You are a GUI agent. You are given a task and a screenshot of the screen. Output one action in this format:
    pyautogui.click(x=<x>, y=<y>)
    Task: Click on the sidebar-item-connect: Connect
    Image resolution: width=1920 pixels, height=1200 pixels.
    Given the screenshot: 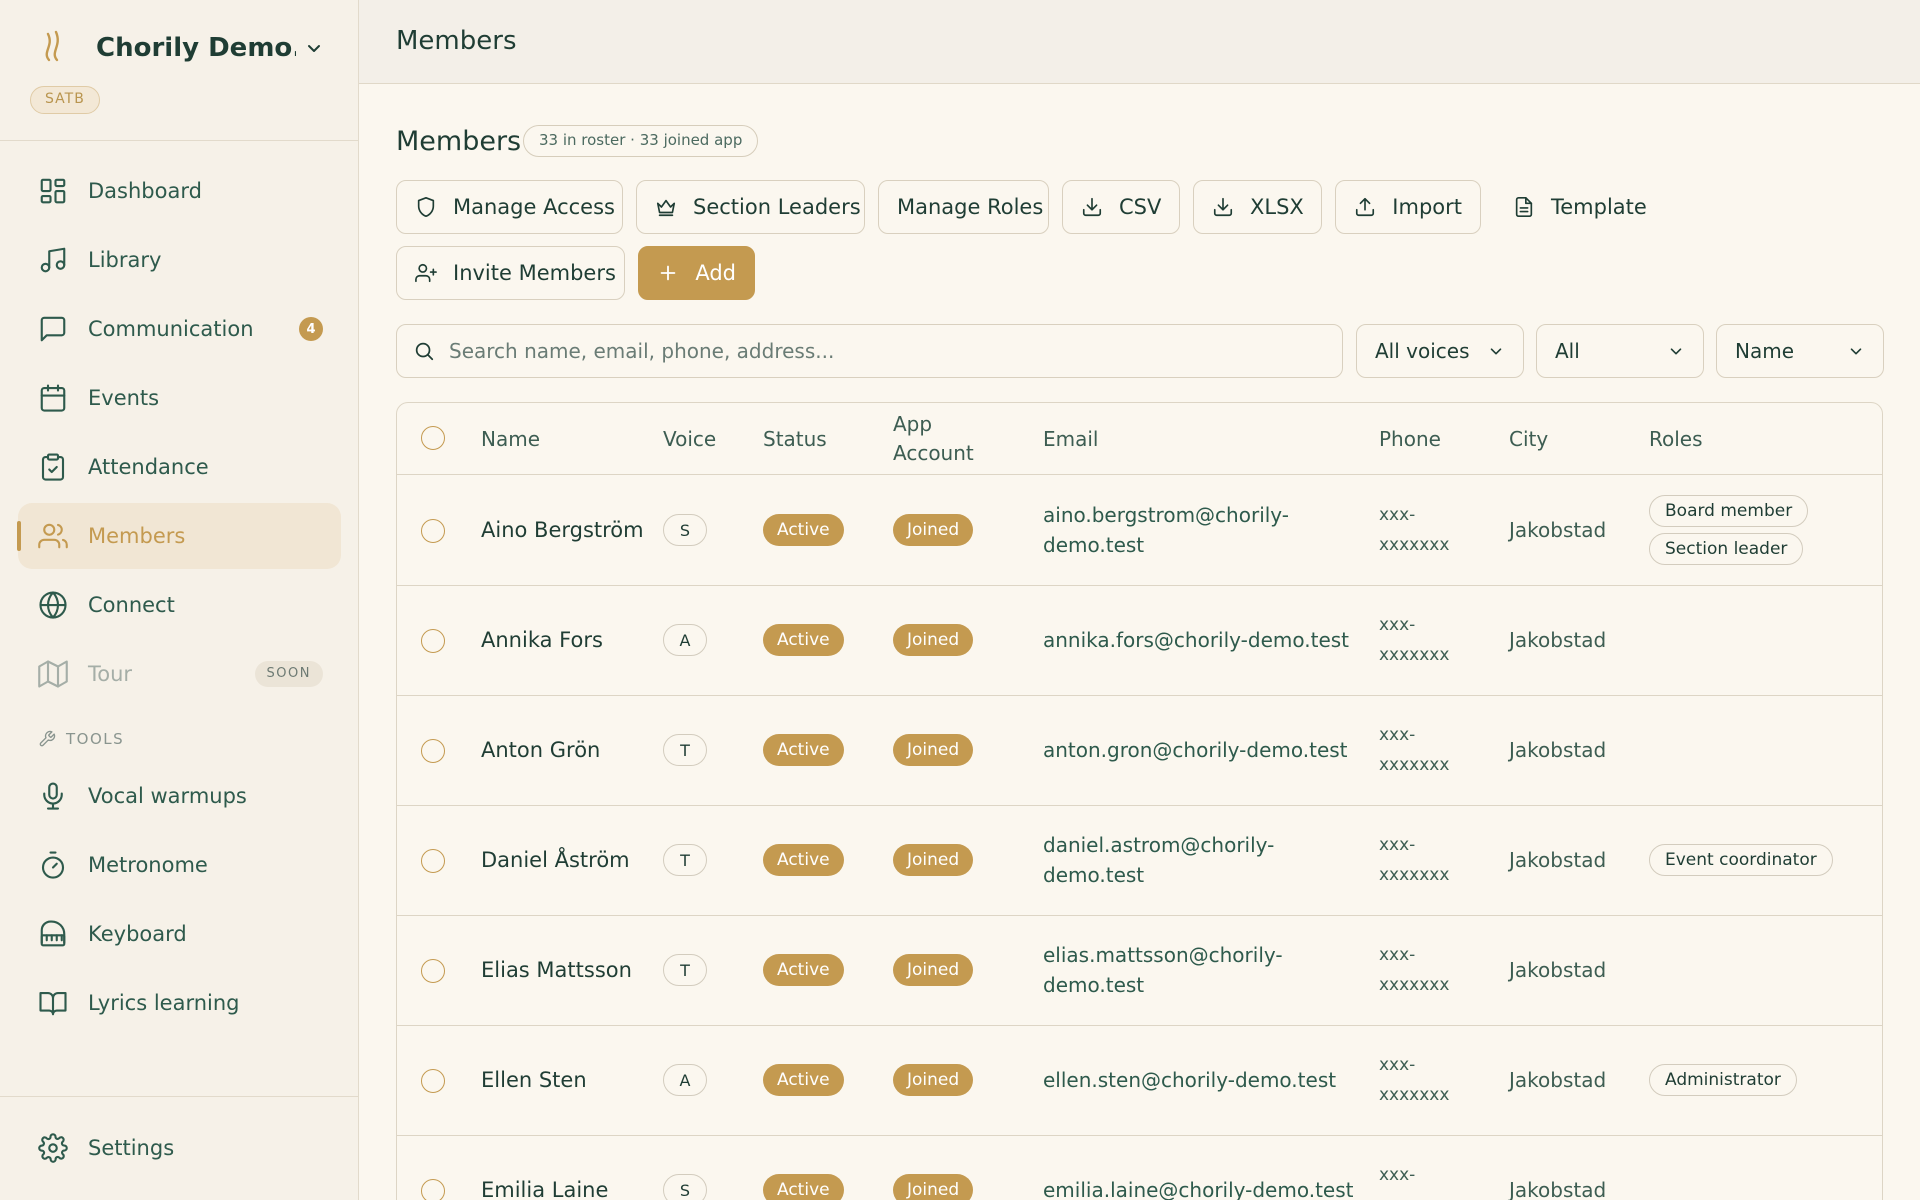 What is the action you would take?
    pyautogui.click(x=179, y=605)
    